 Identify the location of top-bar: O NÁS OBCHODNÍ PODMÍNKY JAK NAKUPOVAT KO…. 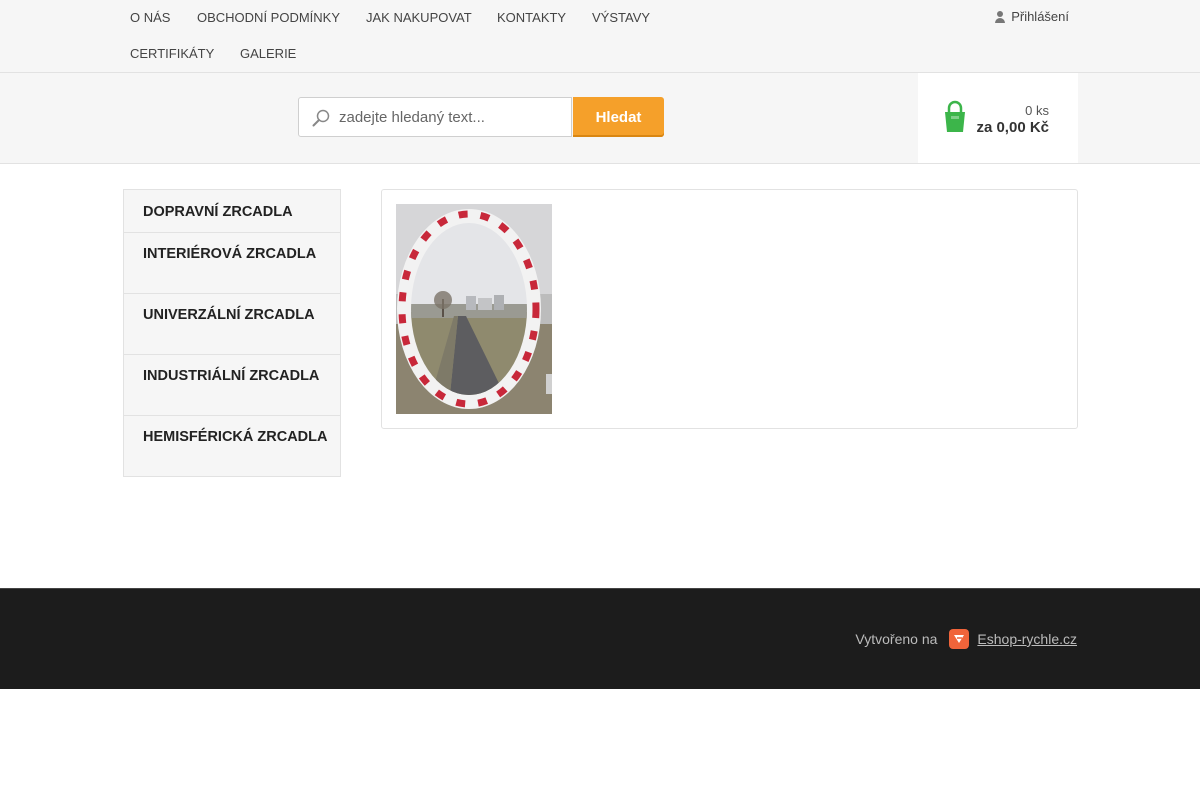
(600, 36).